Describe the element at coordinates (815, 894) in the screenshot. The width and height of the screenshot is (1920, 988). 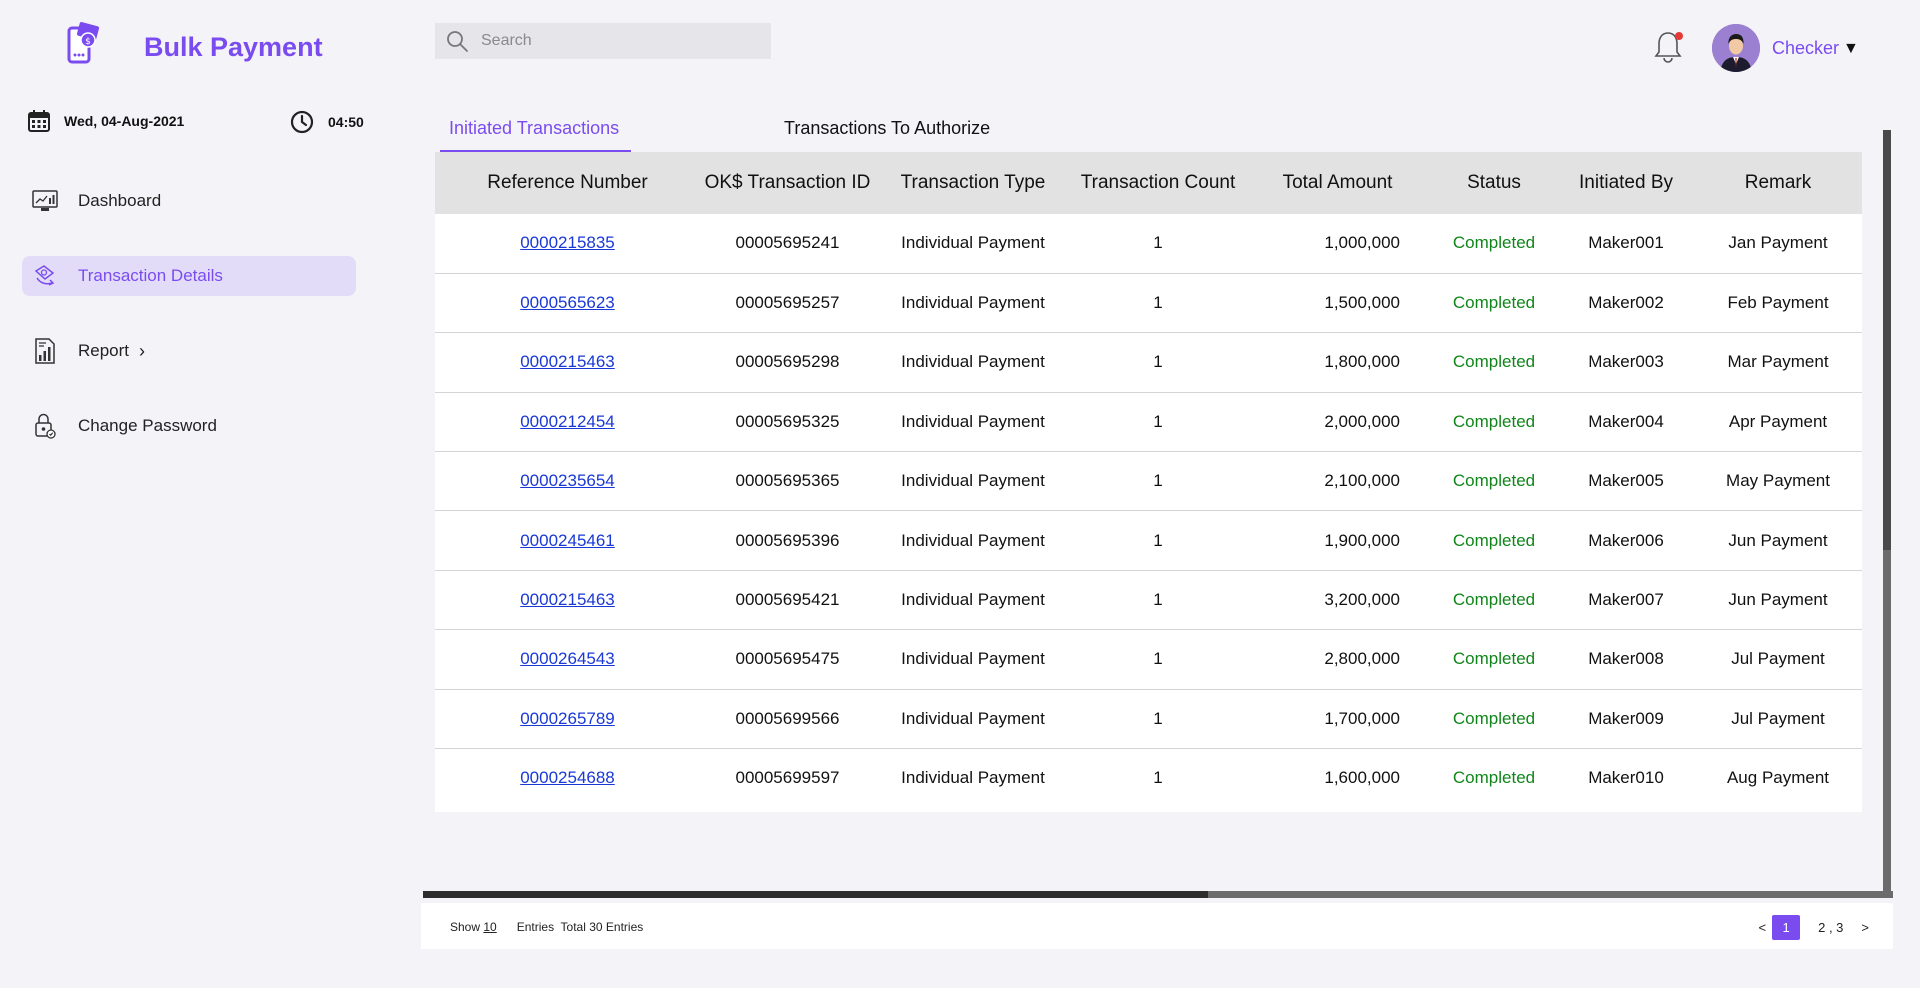
I see `horizontal-scrollbar-thumb` at that location.